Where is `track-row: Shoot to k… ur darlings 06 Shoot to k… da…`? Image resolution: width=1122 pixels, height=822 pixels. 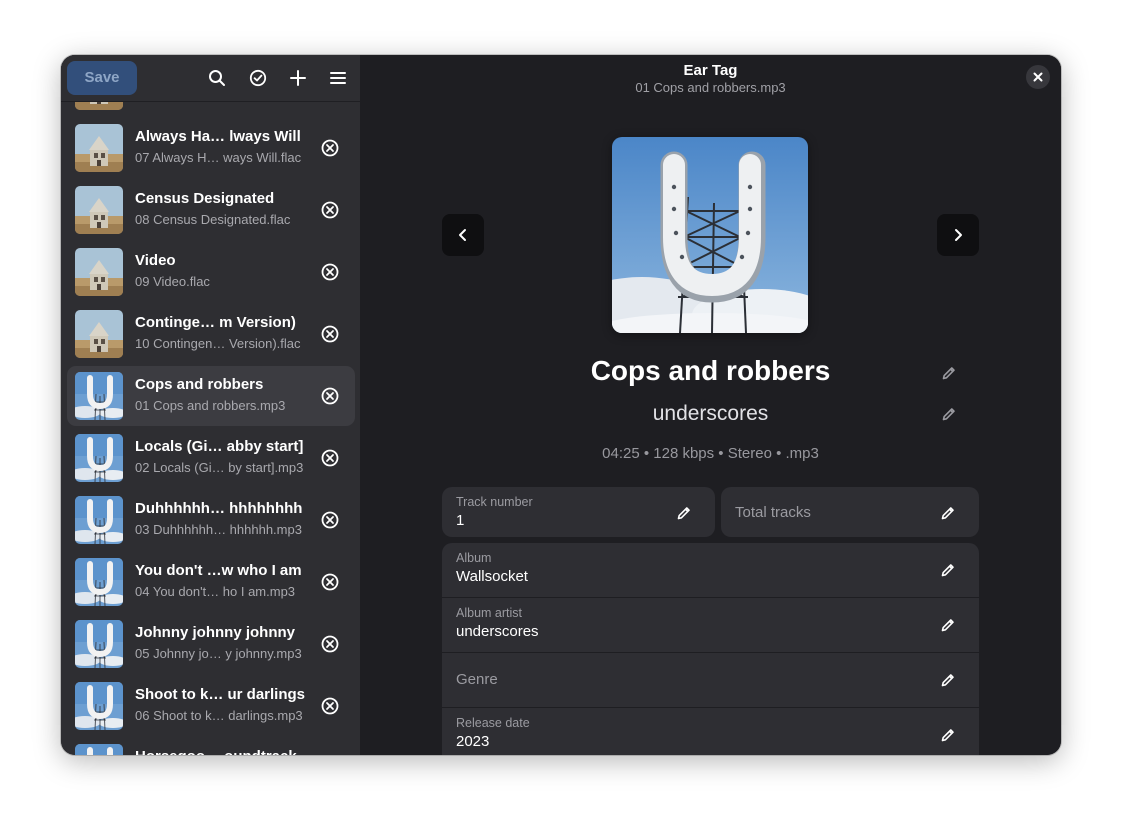
track-row: Shoot to k… ur darlings 06 Shoot to k… da… is located at coordinates (211, 706).